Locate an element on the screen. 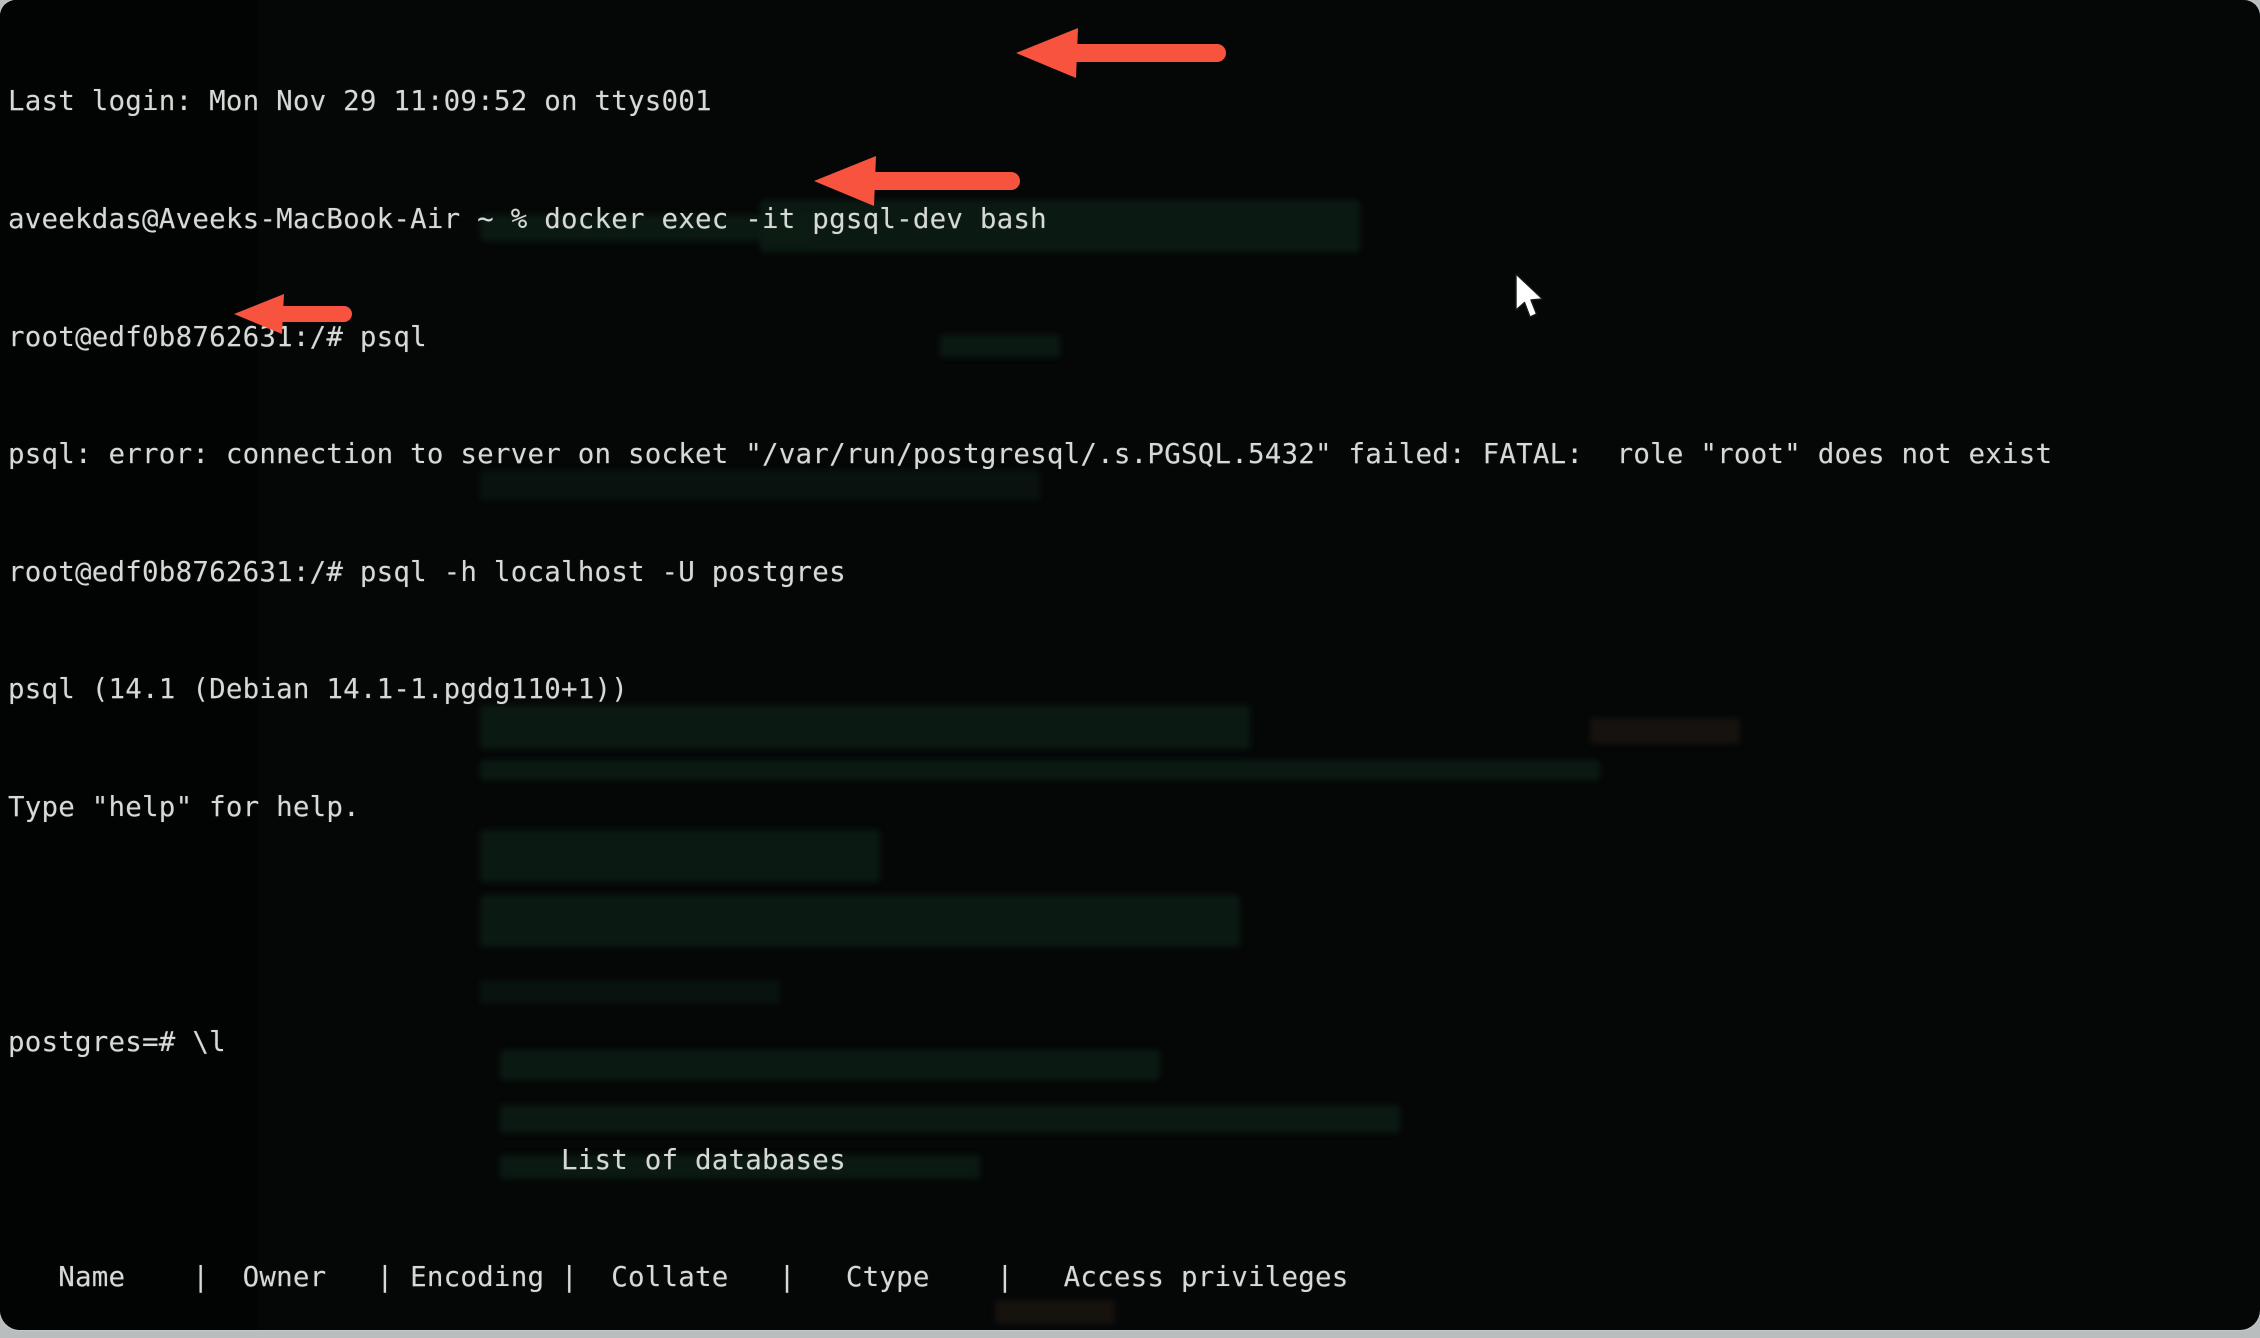 This screenshot has width=2260, height=1338. terminal-line: psql (14.1 (Debian 14.1-1.pgdg110+1)) is located at coordinates (318, 689).